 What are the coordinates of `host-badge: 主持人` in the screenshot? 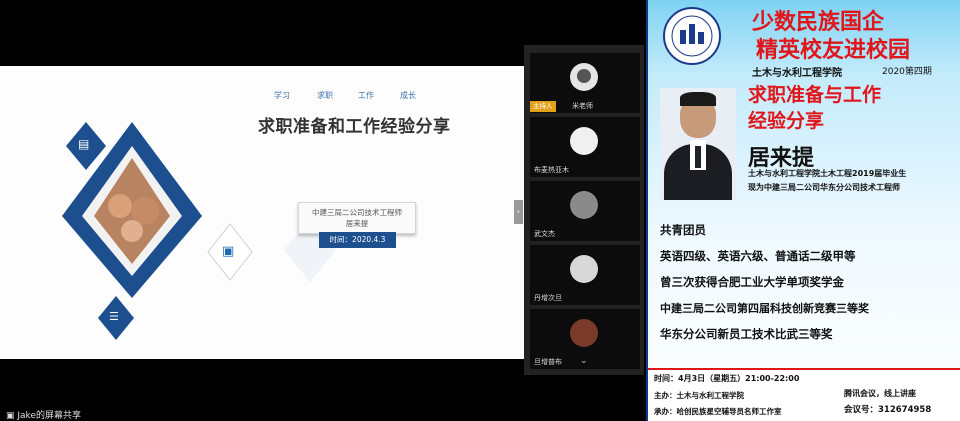 It's located at (543, 106).